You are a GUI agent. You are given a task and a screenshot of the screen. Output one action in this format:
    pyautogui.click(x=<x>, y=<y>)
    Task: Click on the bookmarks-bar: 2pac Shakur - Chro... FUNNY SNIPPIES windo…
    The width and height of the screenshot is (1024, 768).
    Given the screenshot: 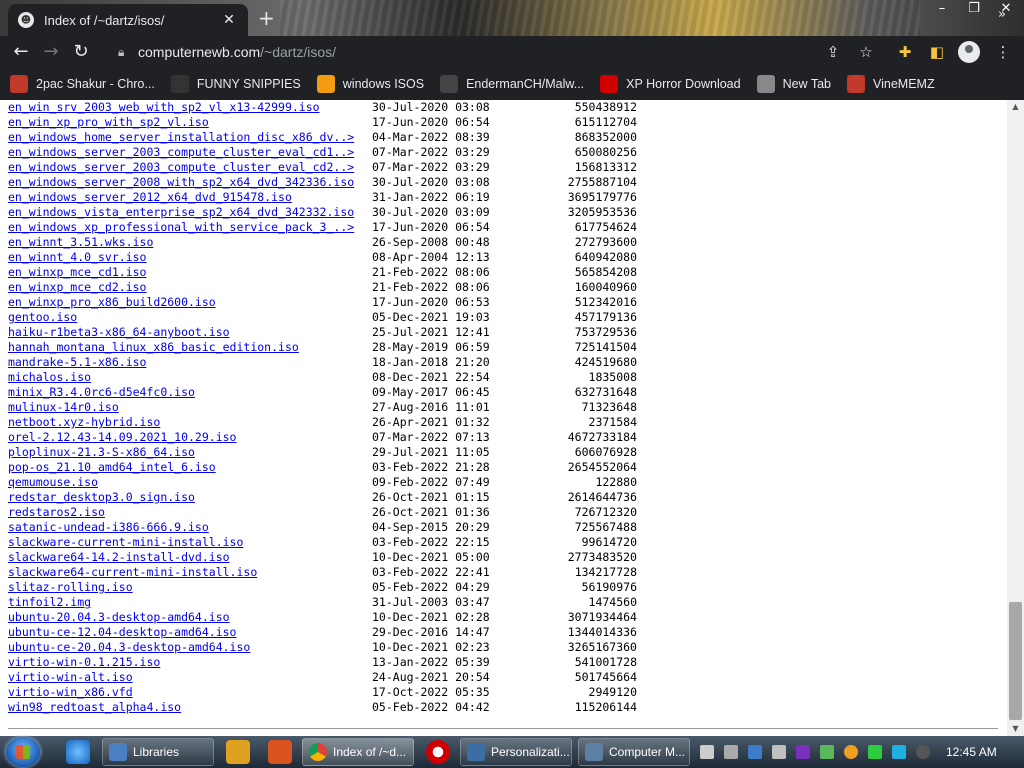 What is the action you would take?
    pyautogui.click(x=512, y=84)
    